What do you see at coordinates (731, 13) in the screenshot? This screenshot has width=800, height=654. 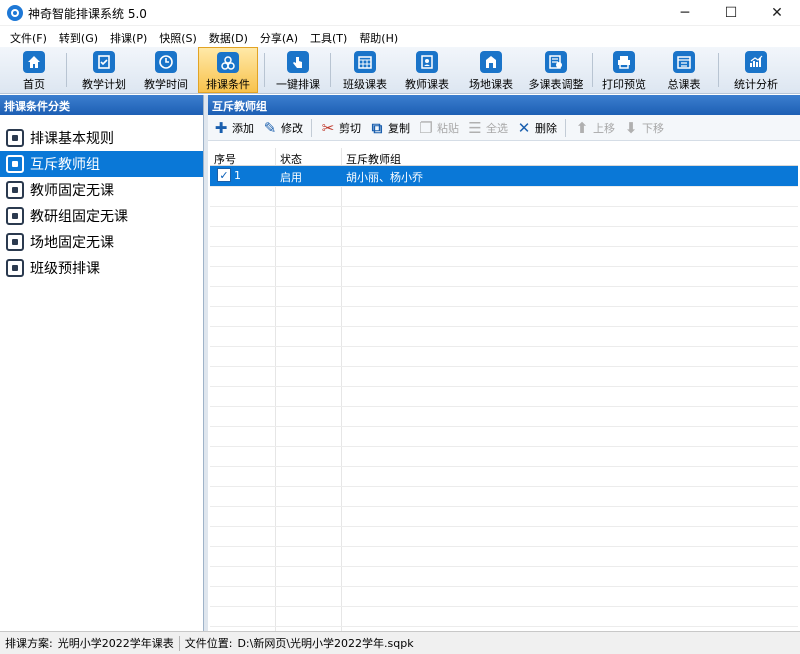 I see `maximize-button: ☐` at bounding box center [731, 13].